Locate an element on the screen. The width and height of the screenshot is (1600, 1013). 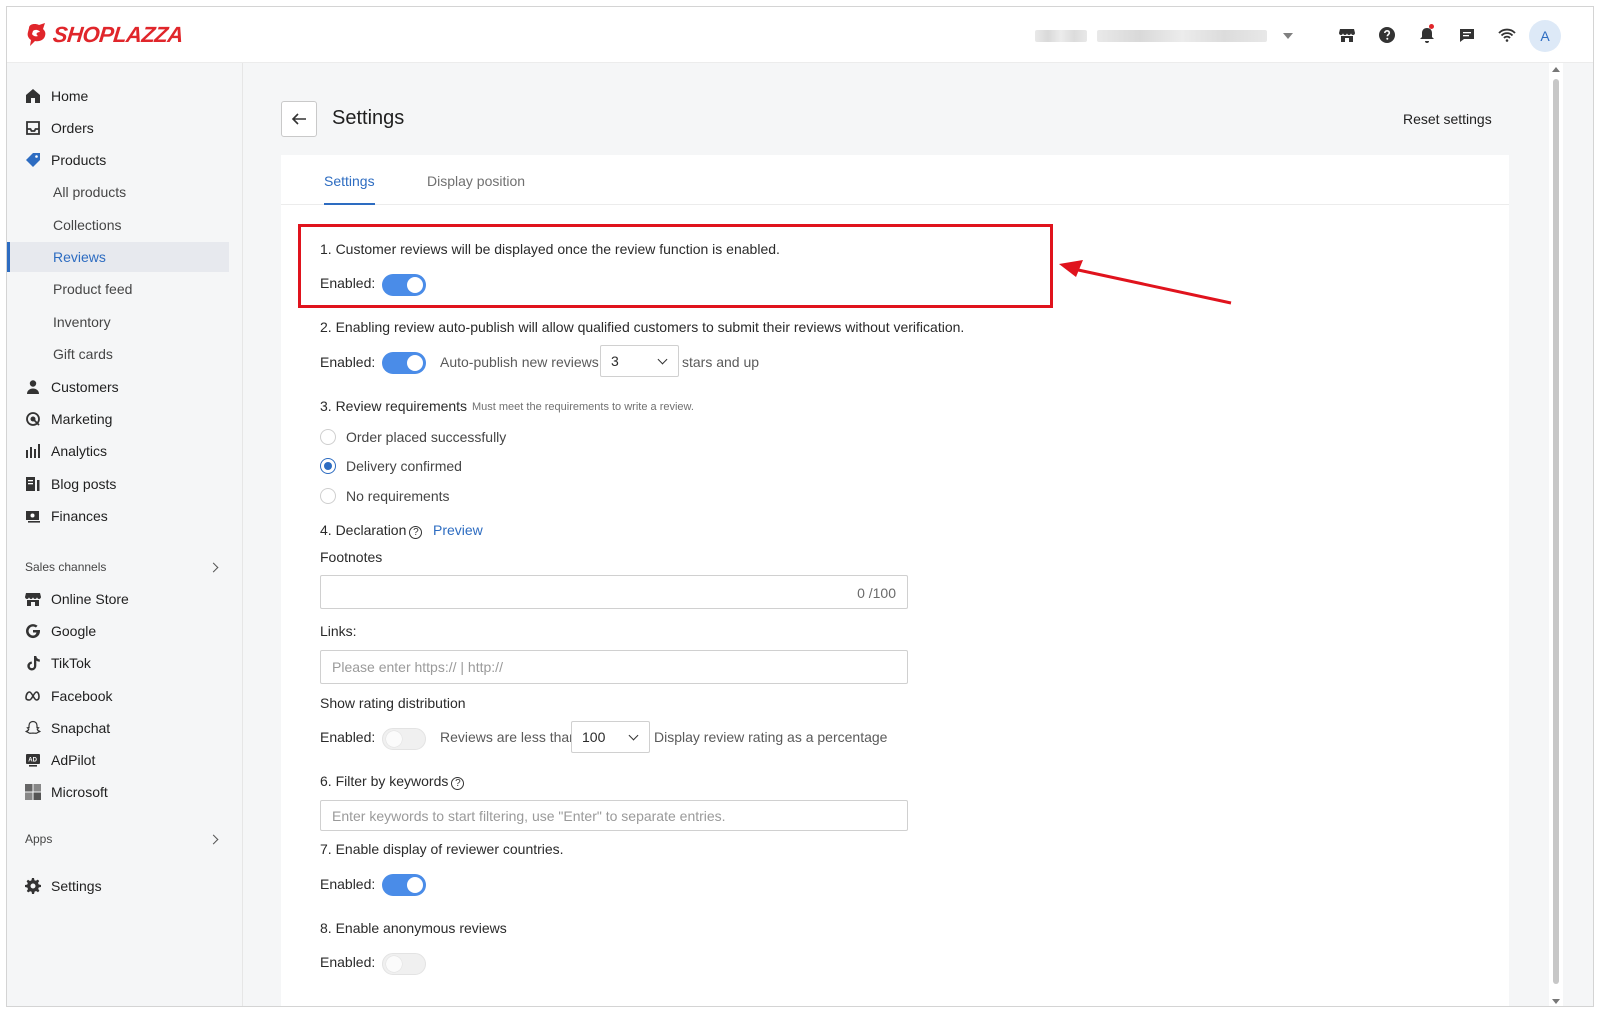
sidebar-item-products: Products is located at coordinates (118, 160).